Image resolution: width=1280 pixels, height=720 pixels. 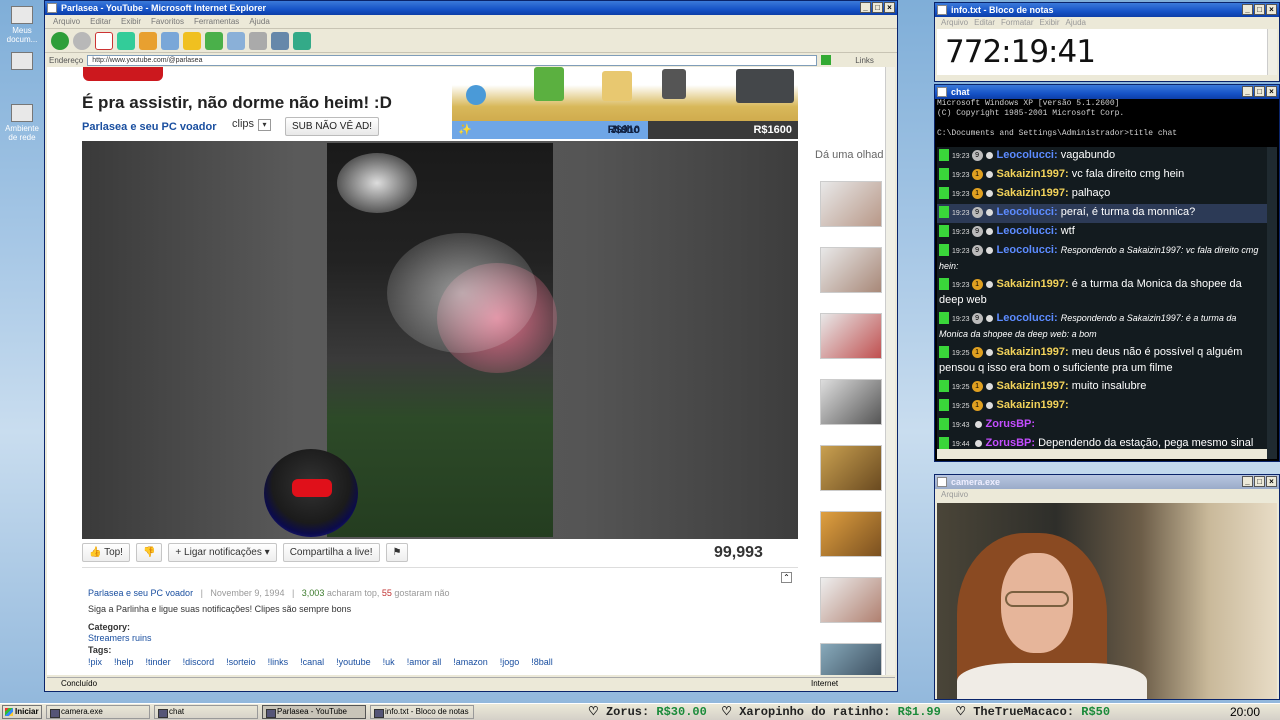 What do you see at coordinates (280, 40) in the screenshot?
I see `edit-icon` at bounding box center [280, 40].